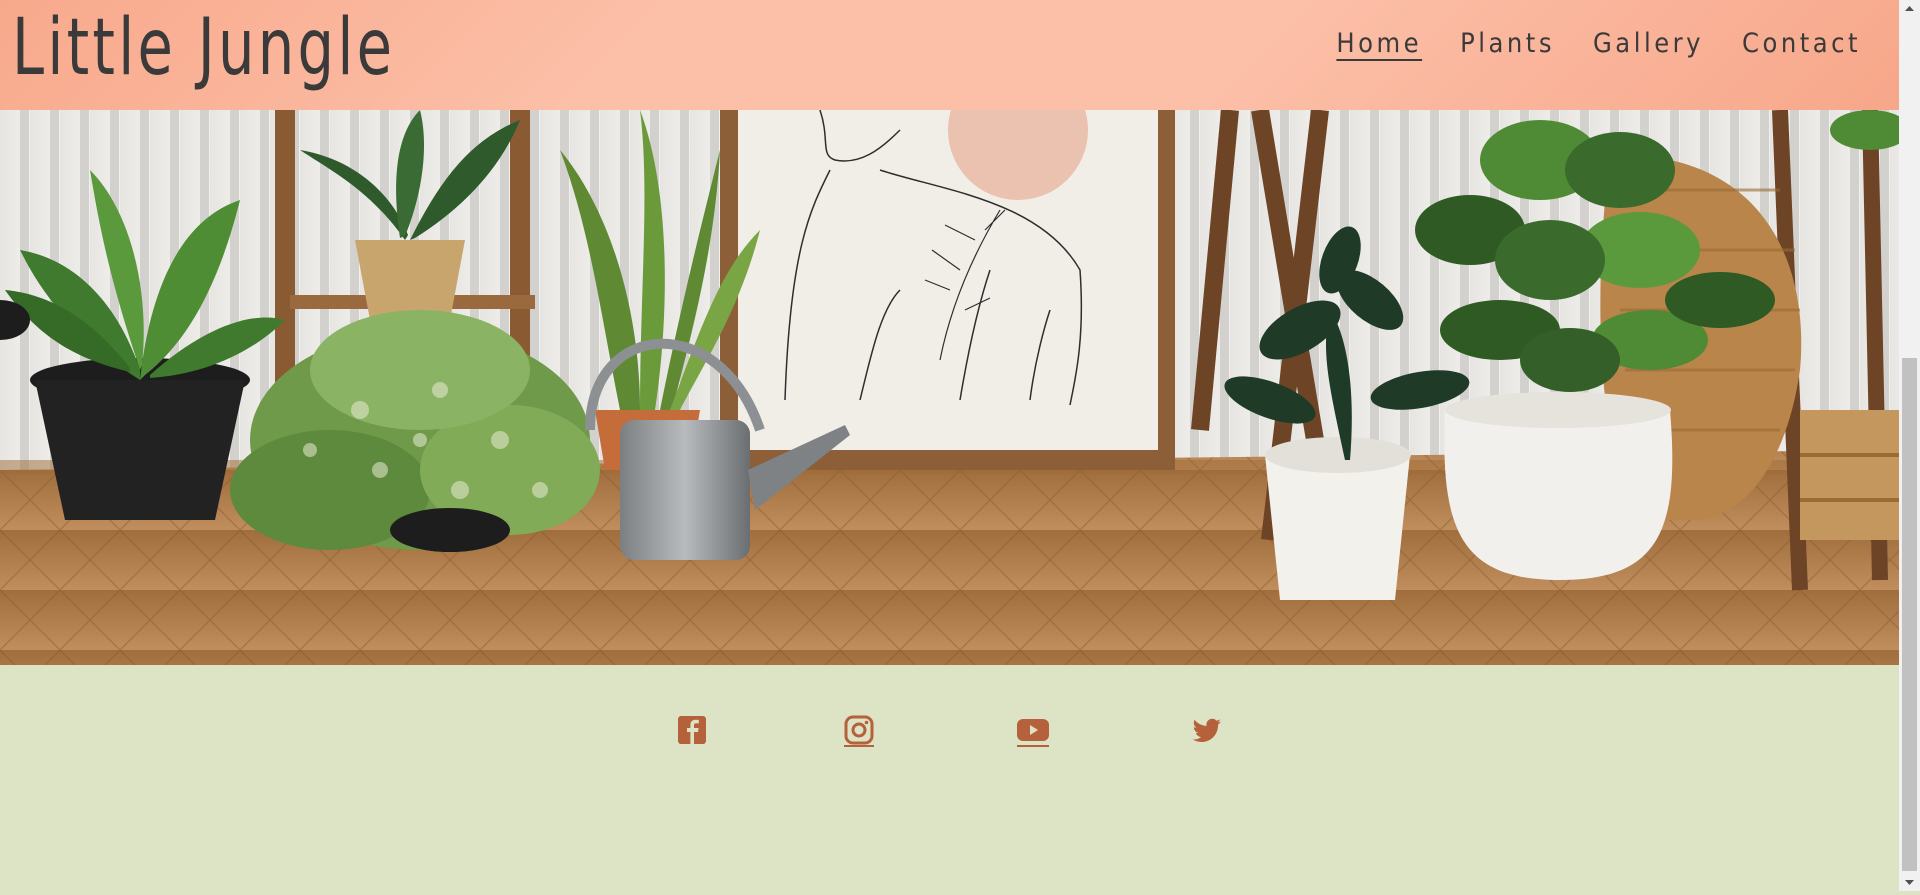 Image resolution: width=1920 pixels, height=895 pixels. What do you see at coordinates (1909, 882) in the screenshot?
I see `scroll-down-arrow-icon` at bounding box center [1909, 882].